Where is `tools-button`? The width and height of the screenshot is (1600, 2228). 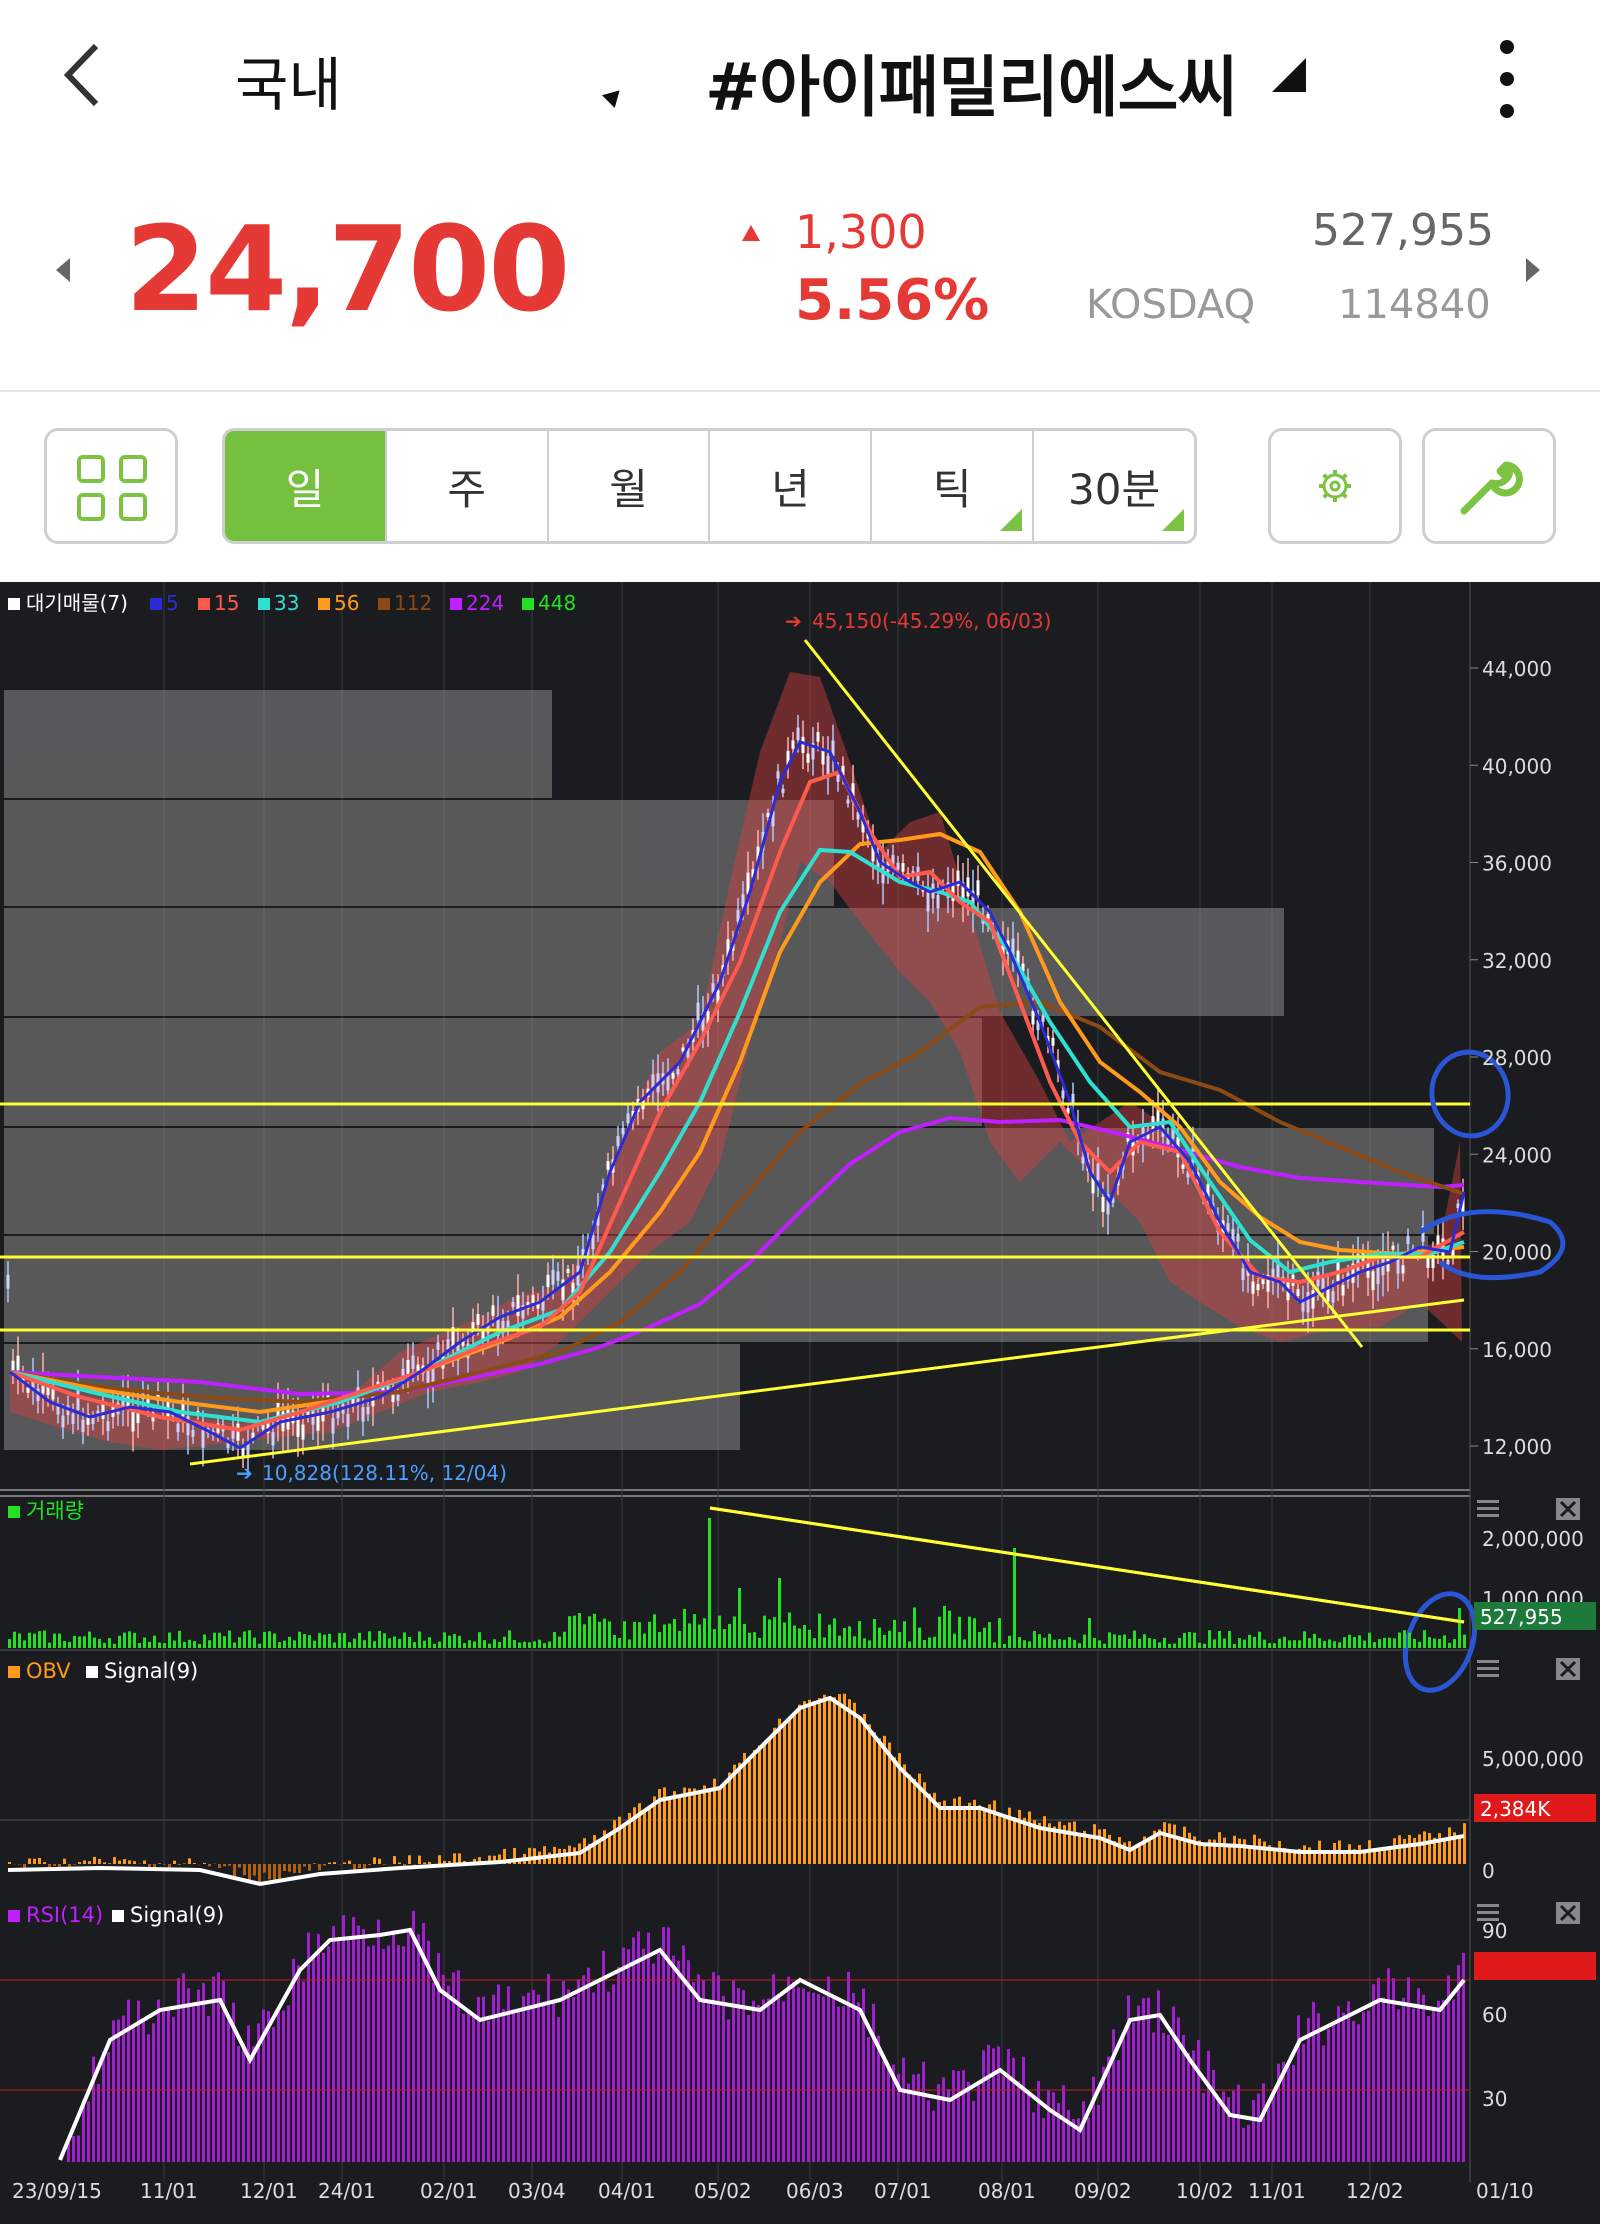
tools-button is located at coordinates (1489, 486).